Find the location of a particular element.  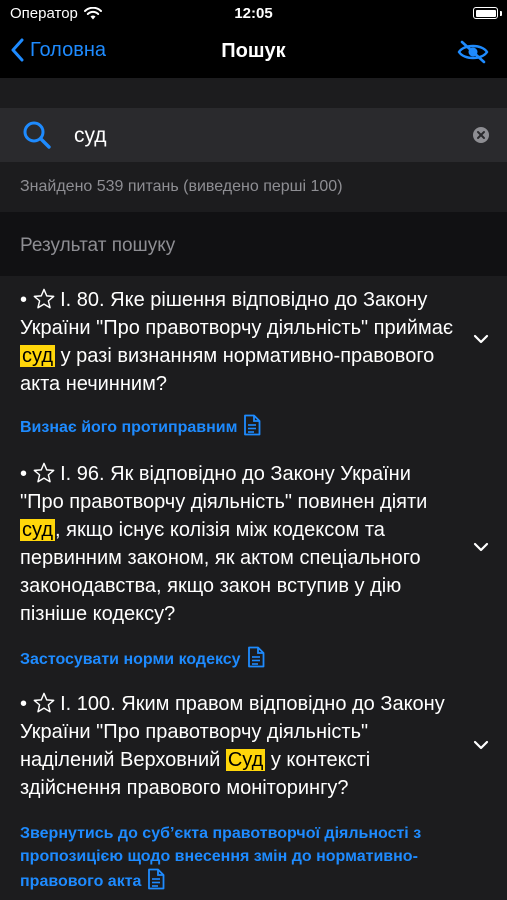

search-bar is located at coordinates (253, 135).